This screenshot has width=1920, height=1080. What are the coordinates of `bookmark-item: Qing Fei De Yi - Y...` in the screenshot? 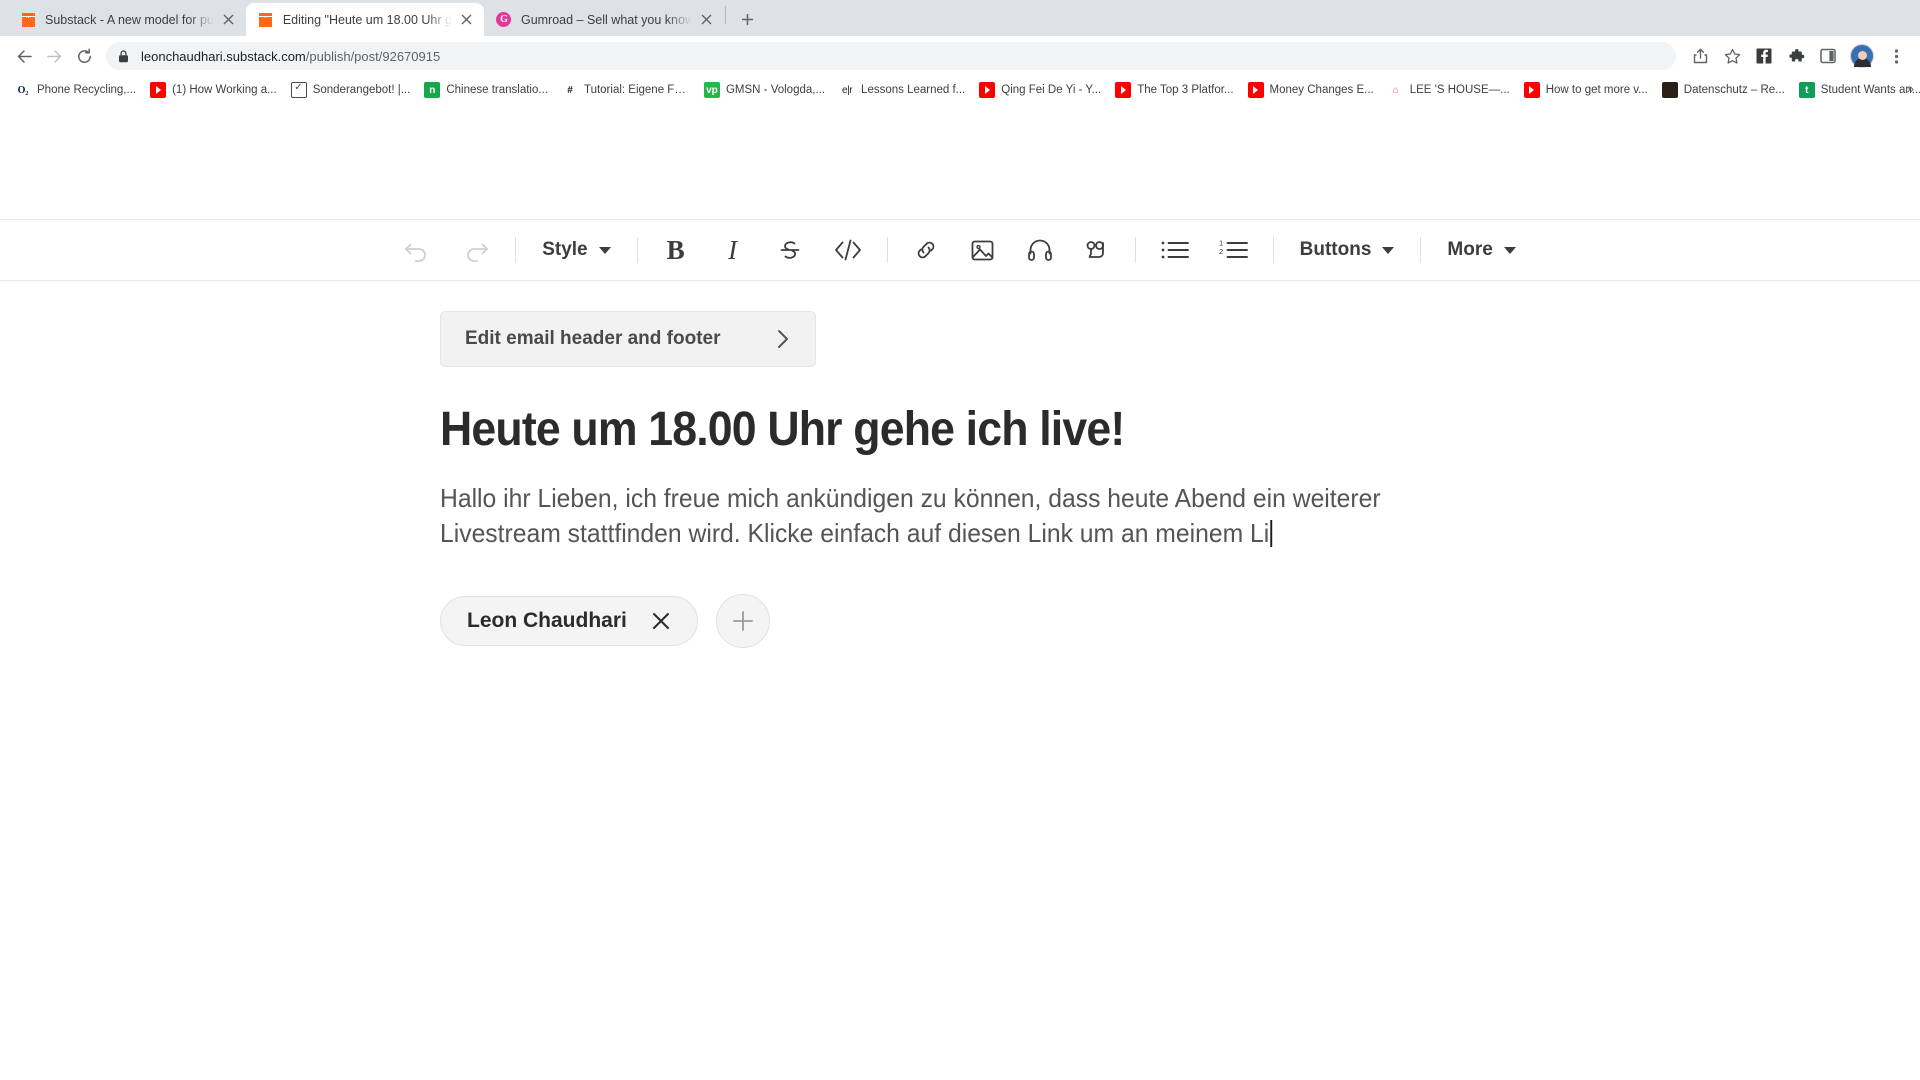 It's located at (1040, 90).